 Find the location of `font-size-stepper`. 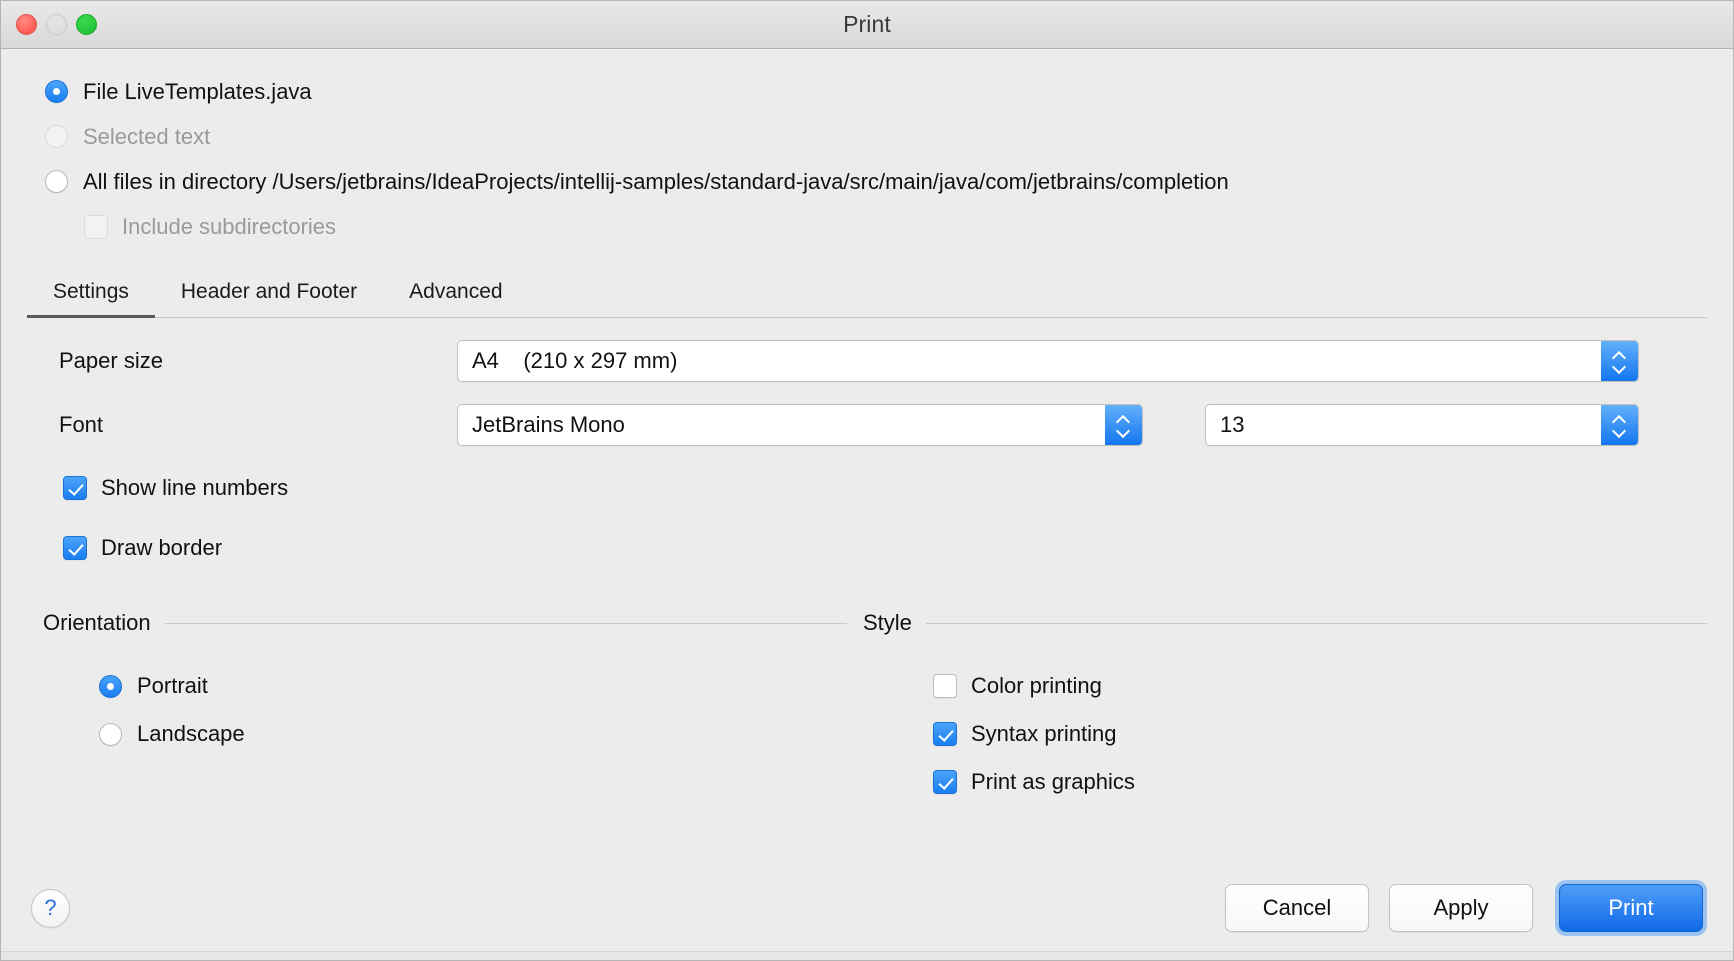

font-size-stepper is located at coordinates (1619, 425).